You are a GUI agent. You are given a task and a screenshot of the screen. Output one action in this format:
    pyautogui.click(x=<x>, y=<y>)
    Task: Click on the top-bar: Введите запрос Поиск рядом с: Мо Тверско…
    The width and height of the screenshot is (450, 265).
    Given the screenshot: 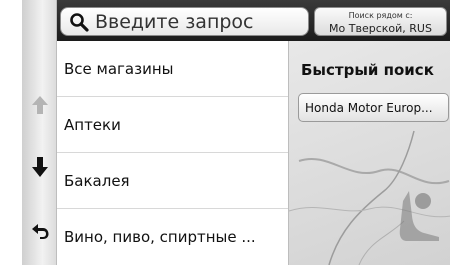 What is the action you would take?
    pyautogui.click(x=253, y=20)
    